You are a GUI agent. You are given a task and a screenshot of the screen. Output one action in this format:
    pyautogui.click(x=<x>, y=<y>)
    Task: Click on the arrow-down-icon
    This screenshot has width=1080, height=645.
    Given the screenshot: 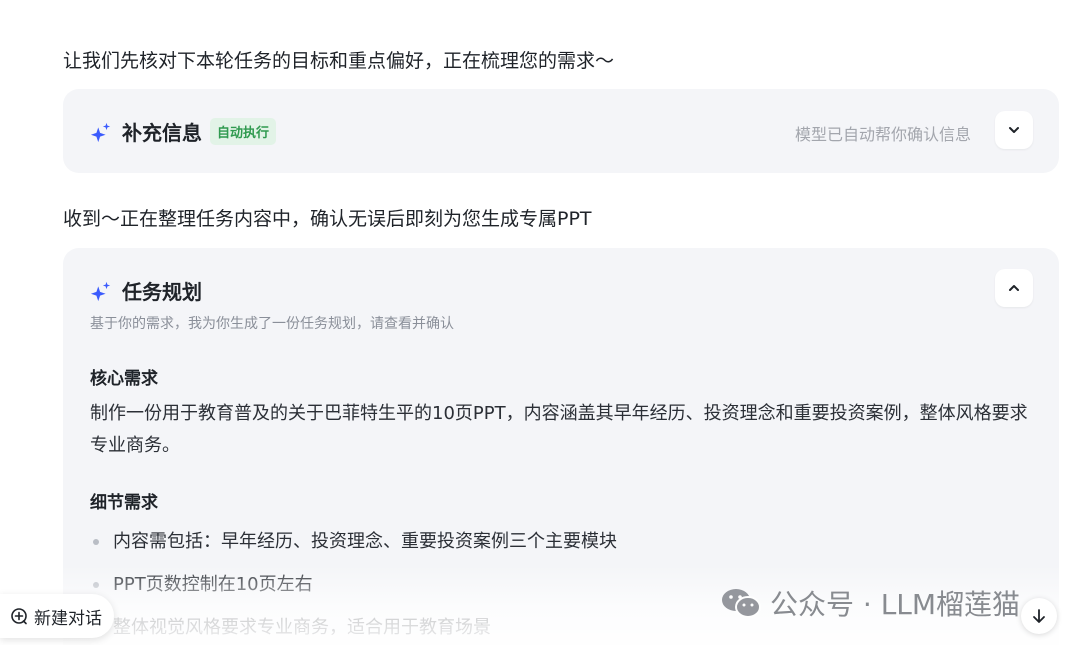 What is the action you would take?
    pyautogui.click(x=1039, y=616)
    